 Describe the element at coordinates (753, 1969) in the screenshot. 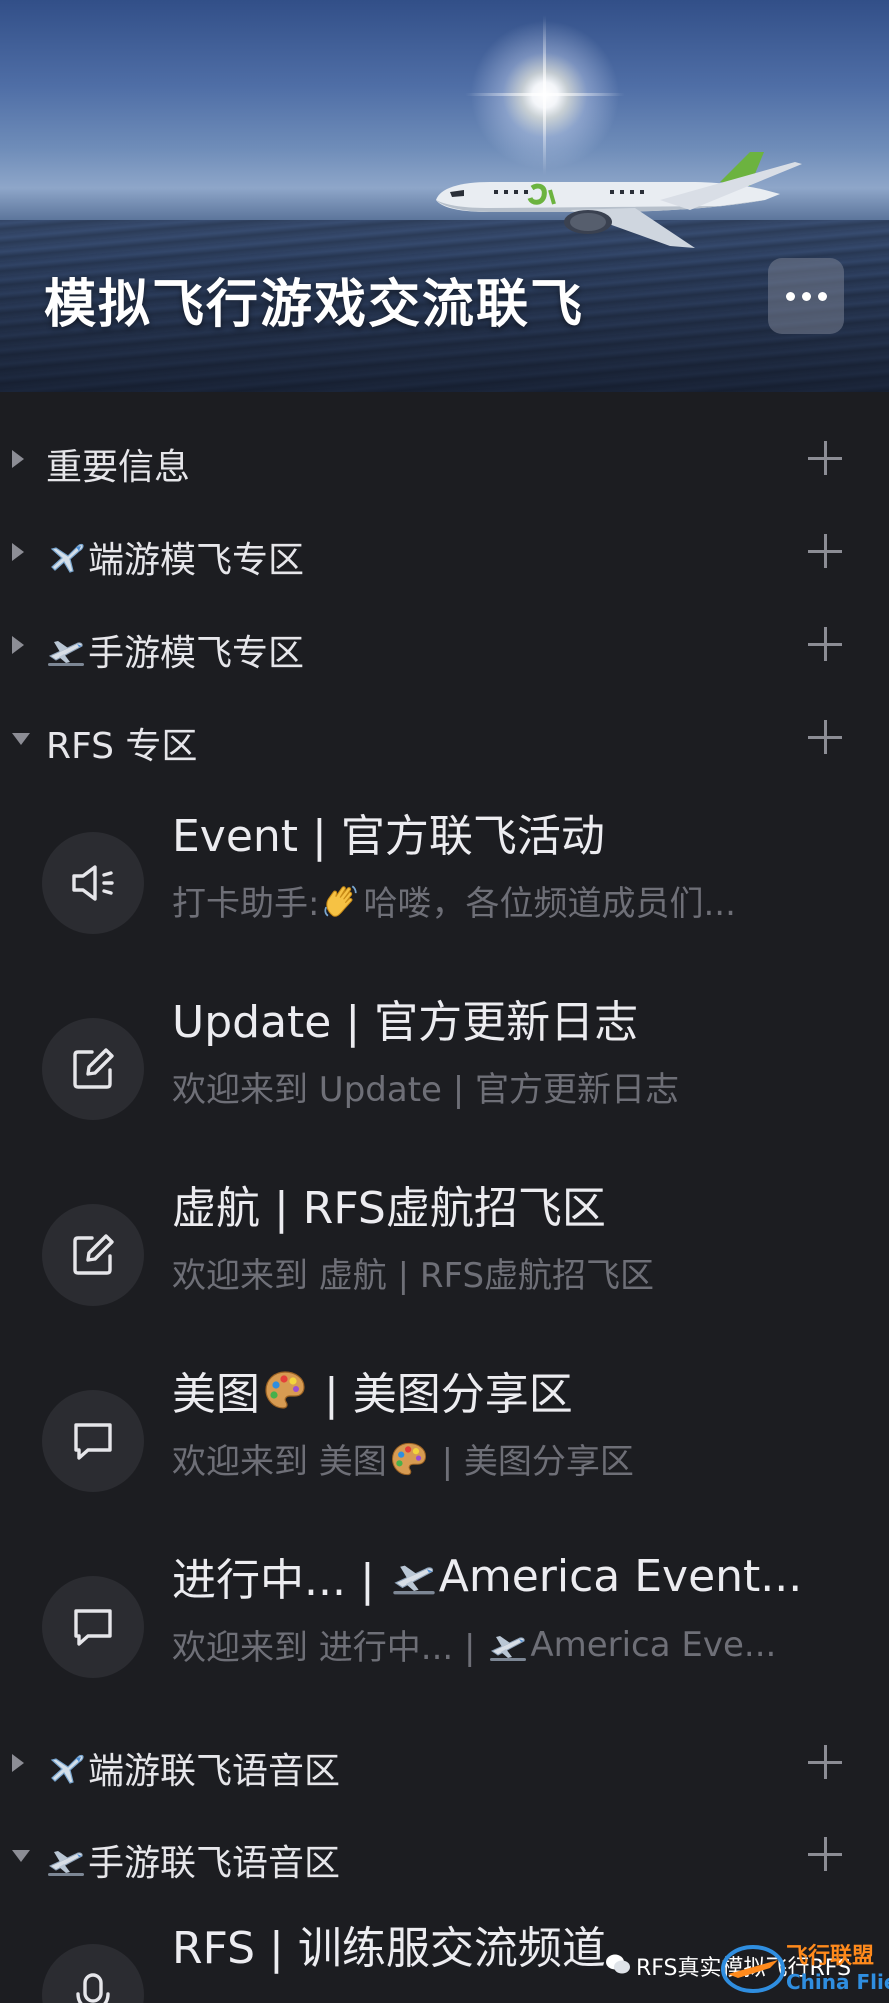

I see `china-flier-logo` at that location.